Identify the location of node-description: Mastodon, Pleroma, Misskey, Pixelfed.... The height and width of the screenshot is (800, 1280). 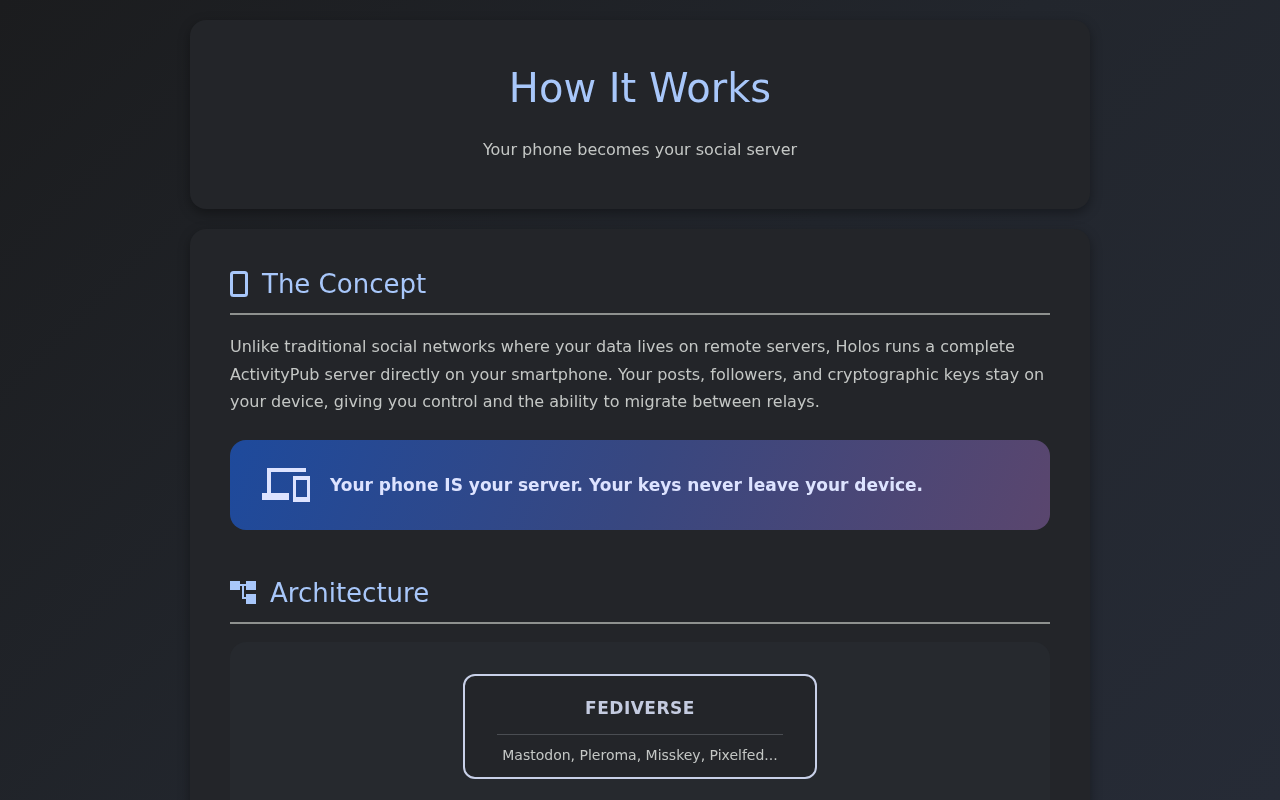
(640, 754).